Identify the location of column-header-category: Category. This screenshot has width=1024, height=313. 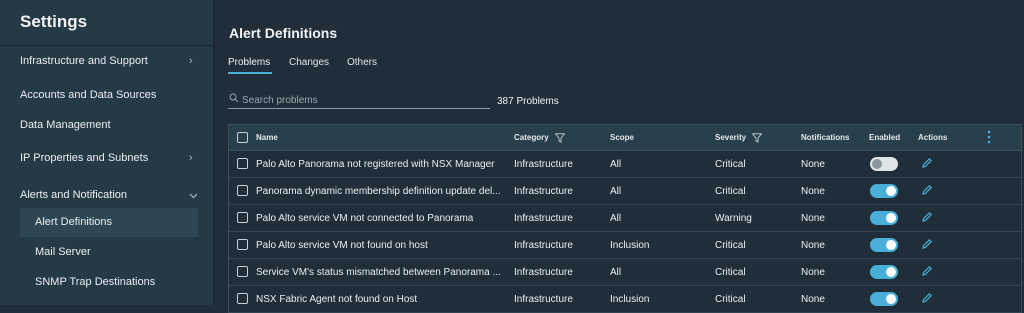
(539, 138).